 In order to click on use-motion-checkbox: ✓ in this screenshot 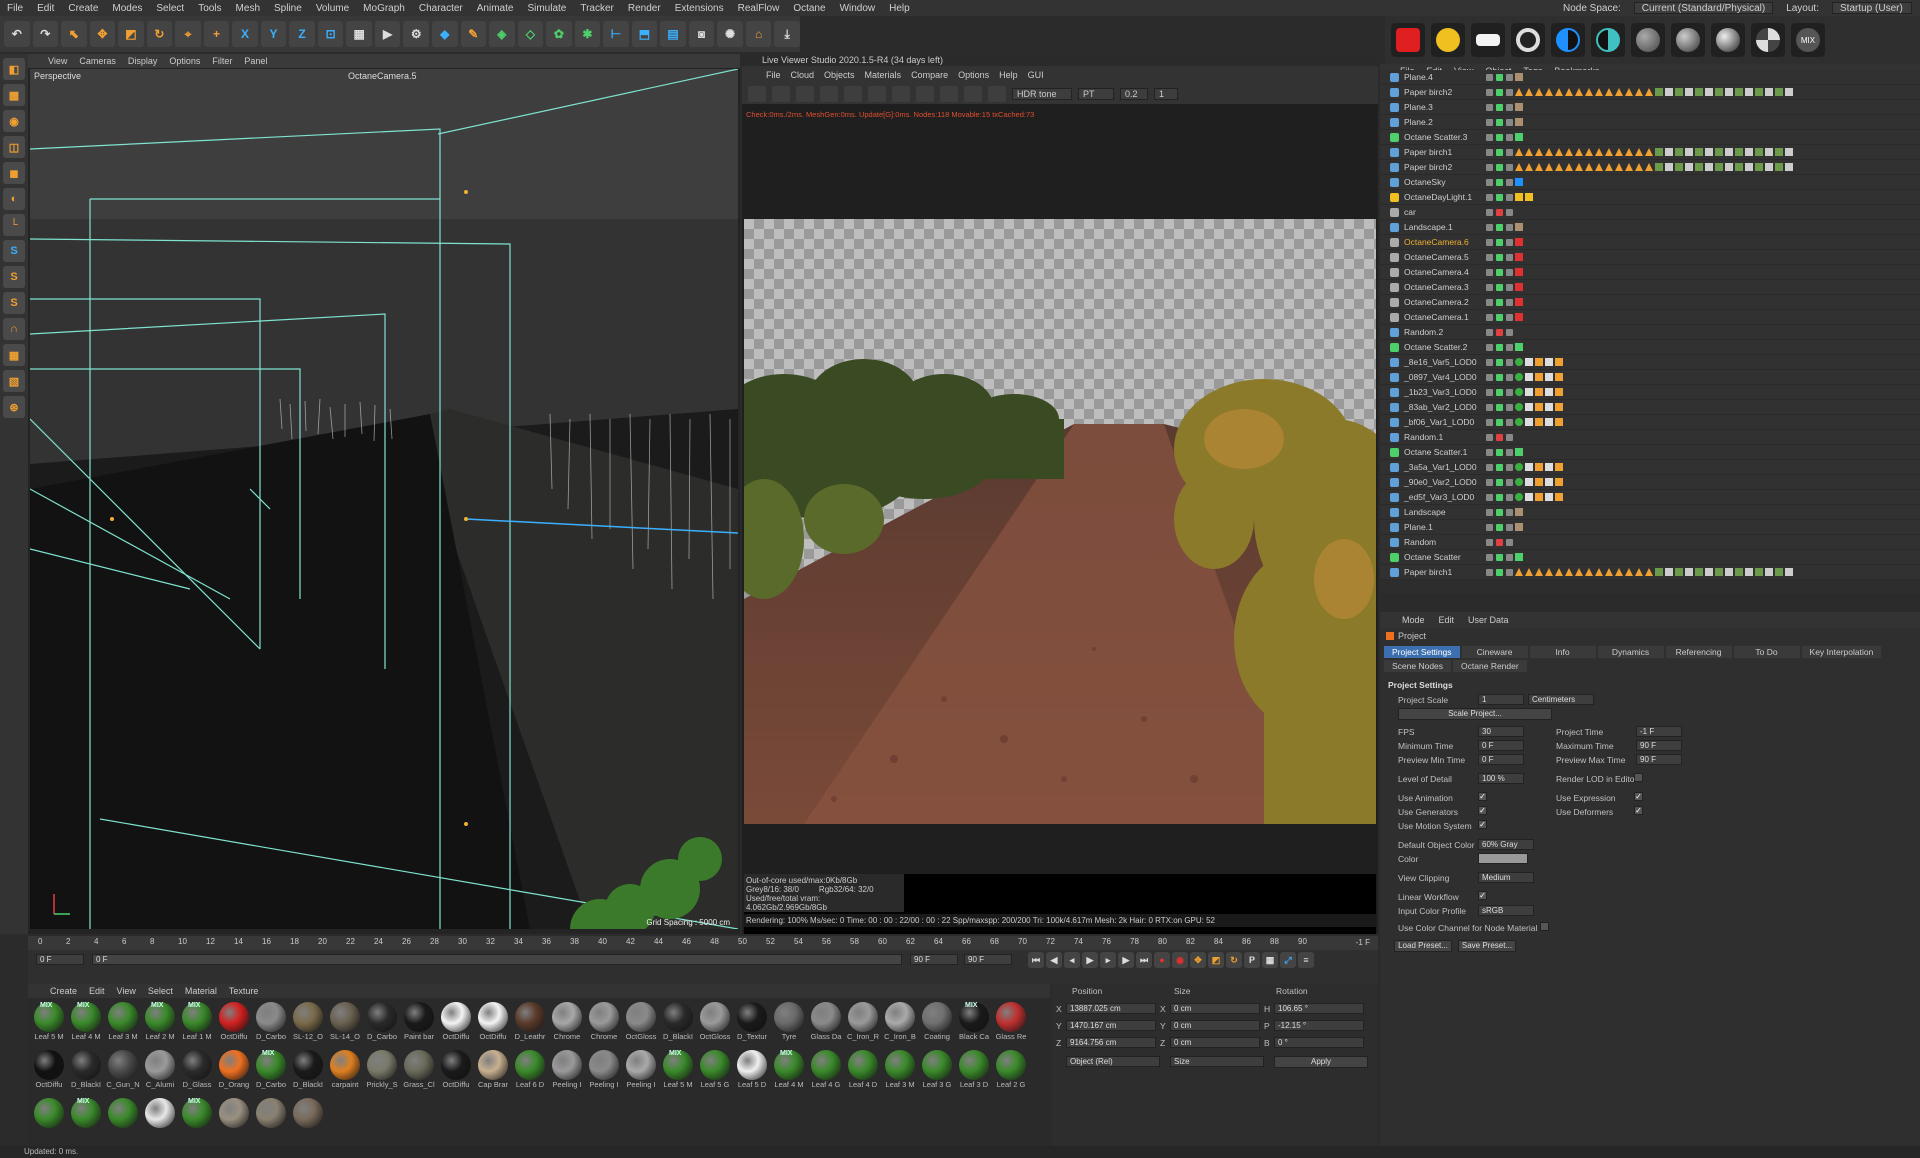, I will do `click(1482, 824)`.